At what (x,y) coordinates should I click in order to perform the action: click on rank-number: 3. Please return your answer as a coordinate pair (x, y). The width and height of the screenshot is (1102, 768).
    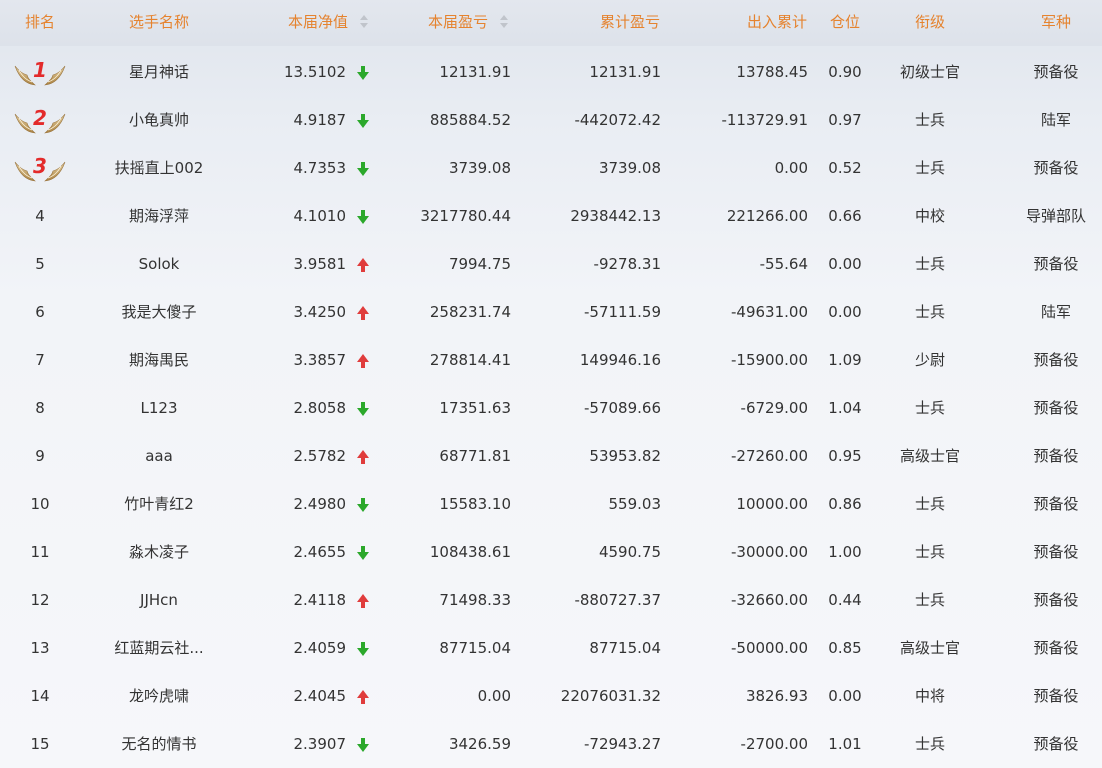
    Looking at the image, I should click on (40, 166).